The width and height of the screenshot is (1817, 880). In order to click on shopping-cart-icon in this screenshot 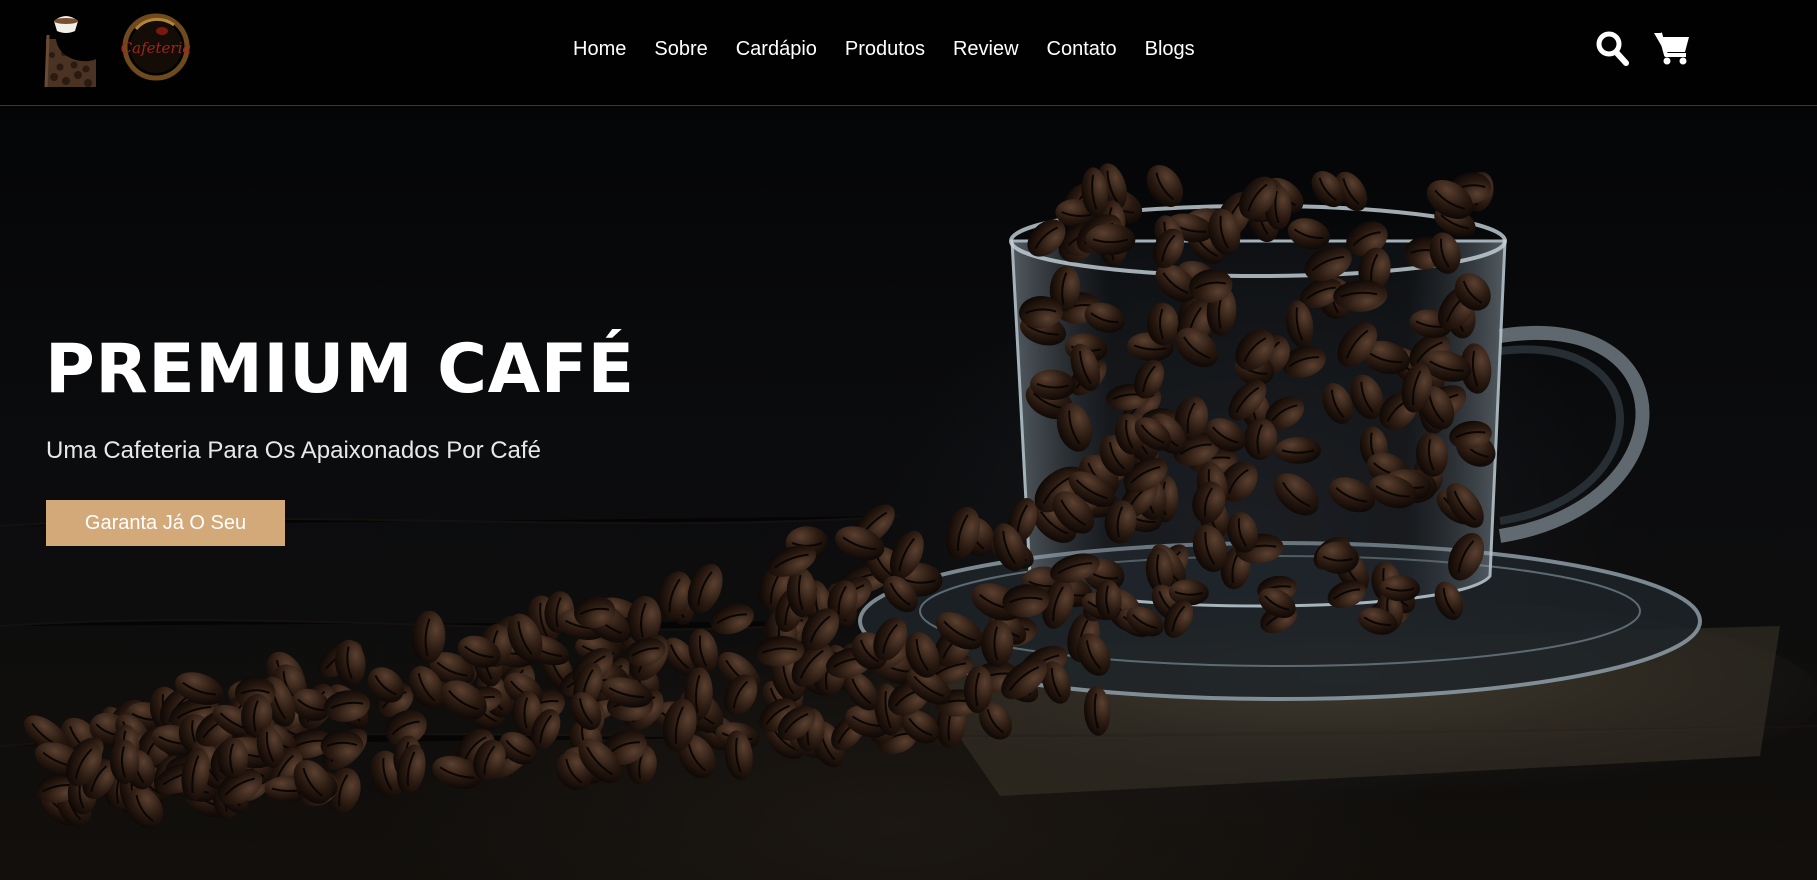, I will do `click(1671, 48)`.